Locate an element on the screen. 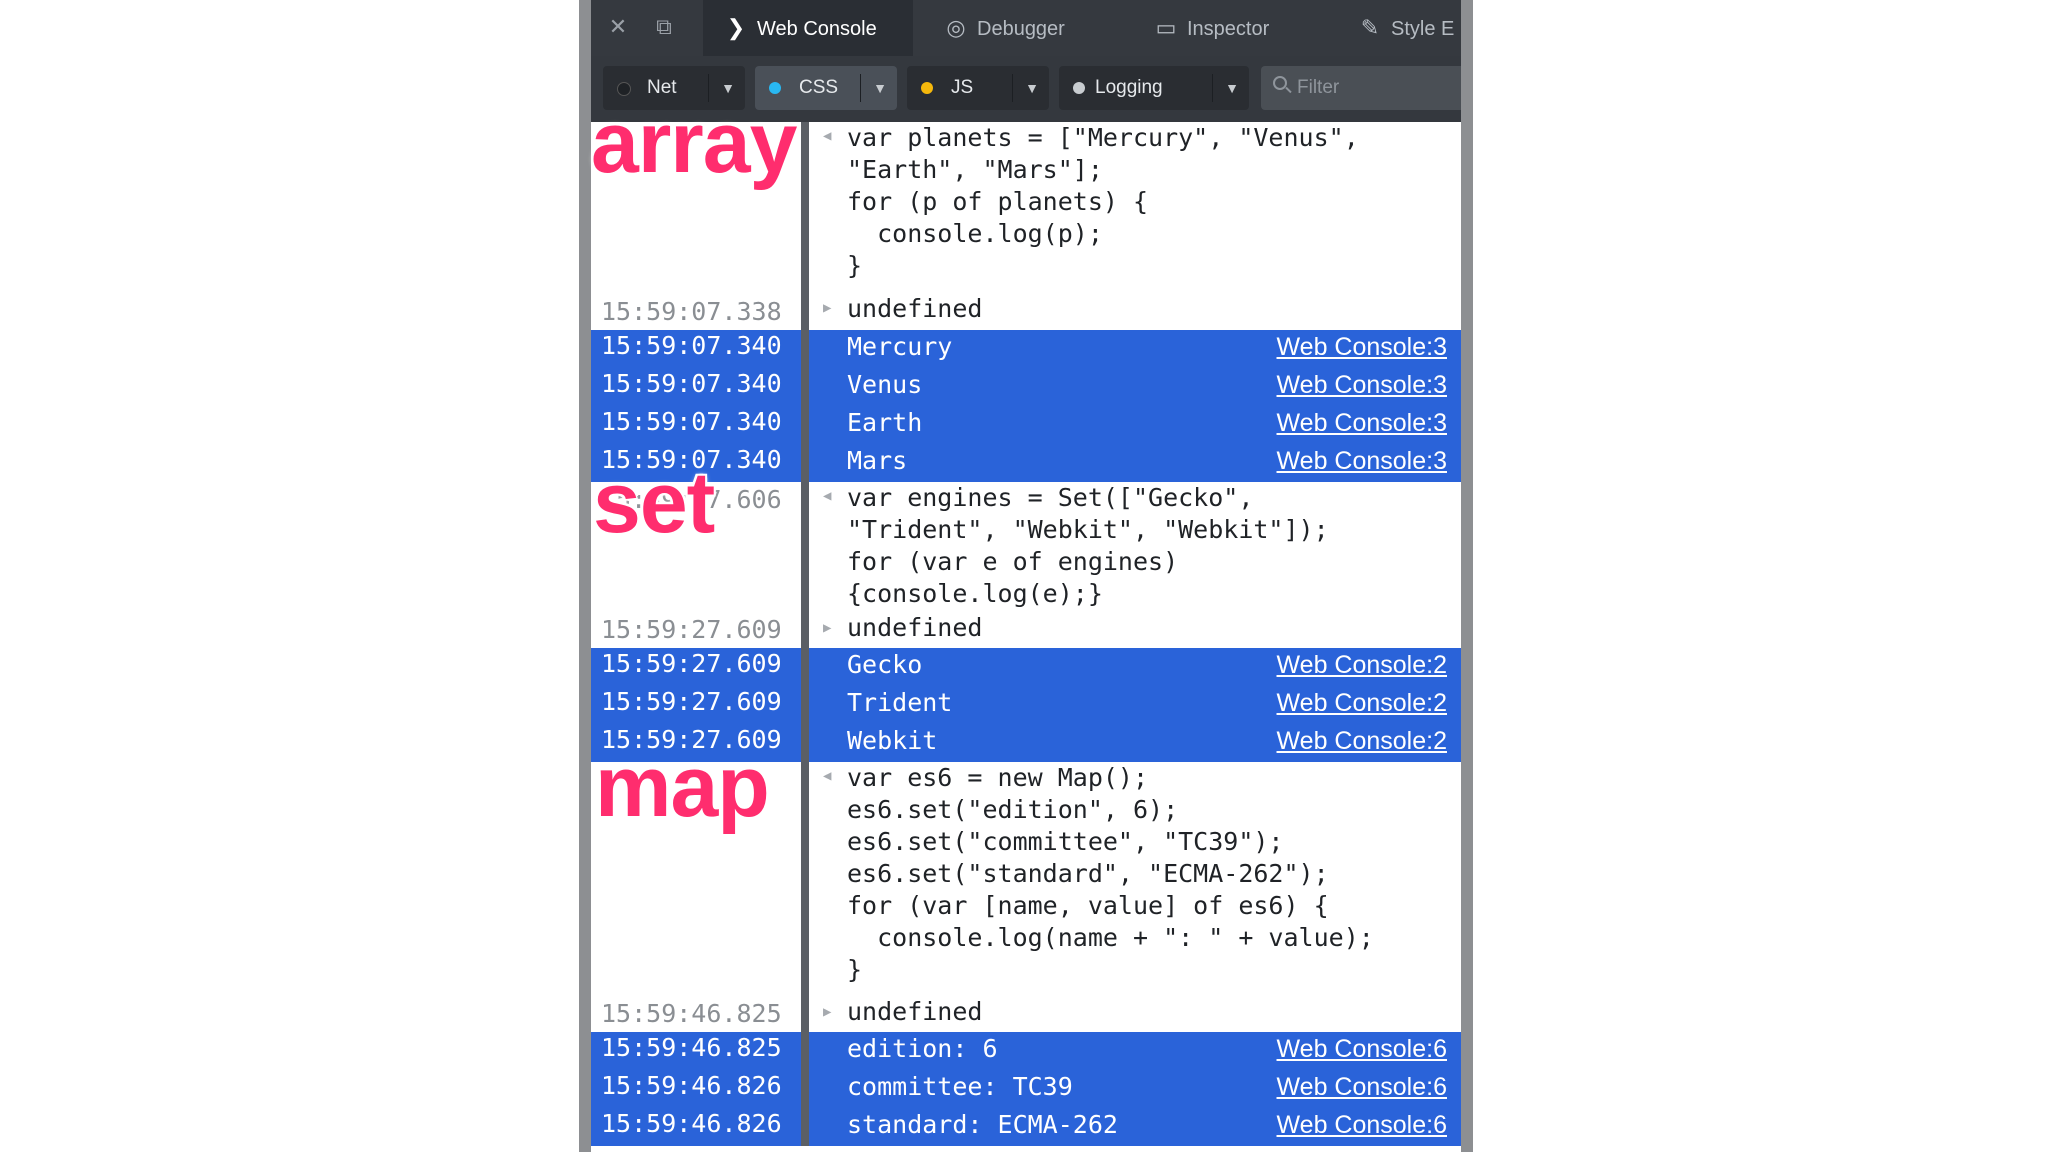 The image size is (2048, 1152). console-log-row: 15:59:07.340 Mercury Web Console:3 is located at coordinates (1026, 349).